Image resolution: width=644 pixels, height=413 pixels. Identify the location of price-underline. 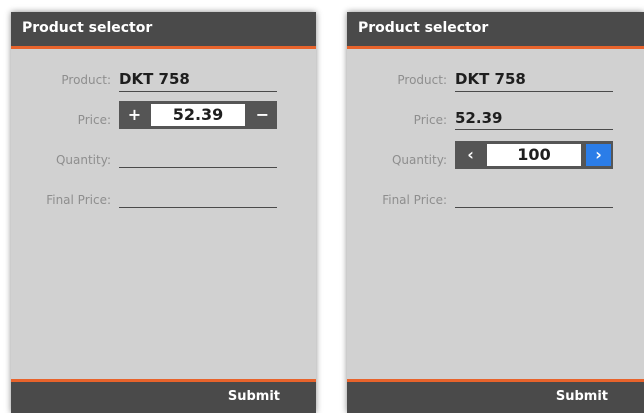
(534, 129).